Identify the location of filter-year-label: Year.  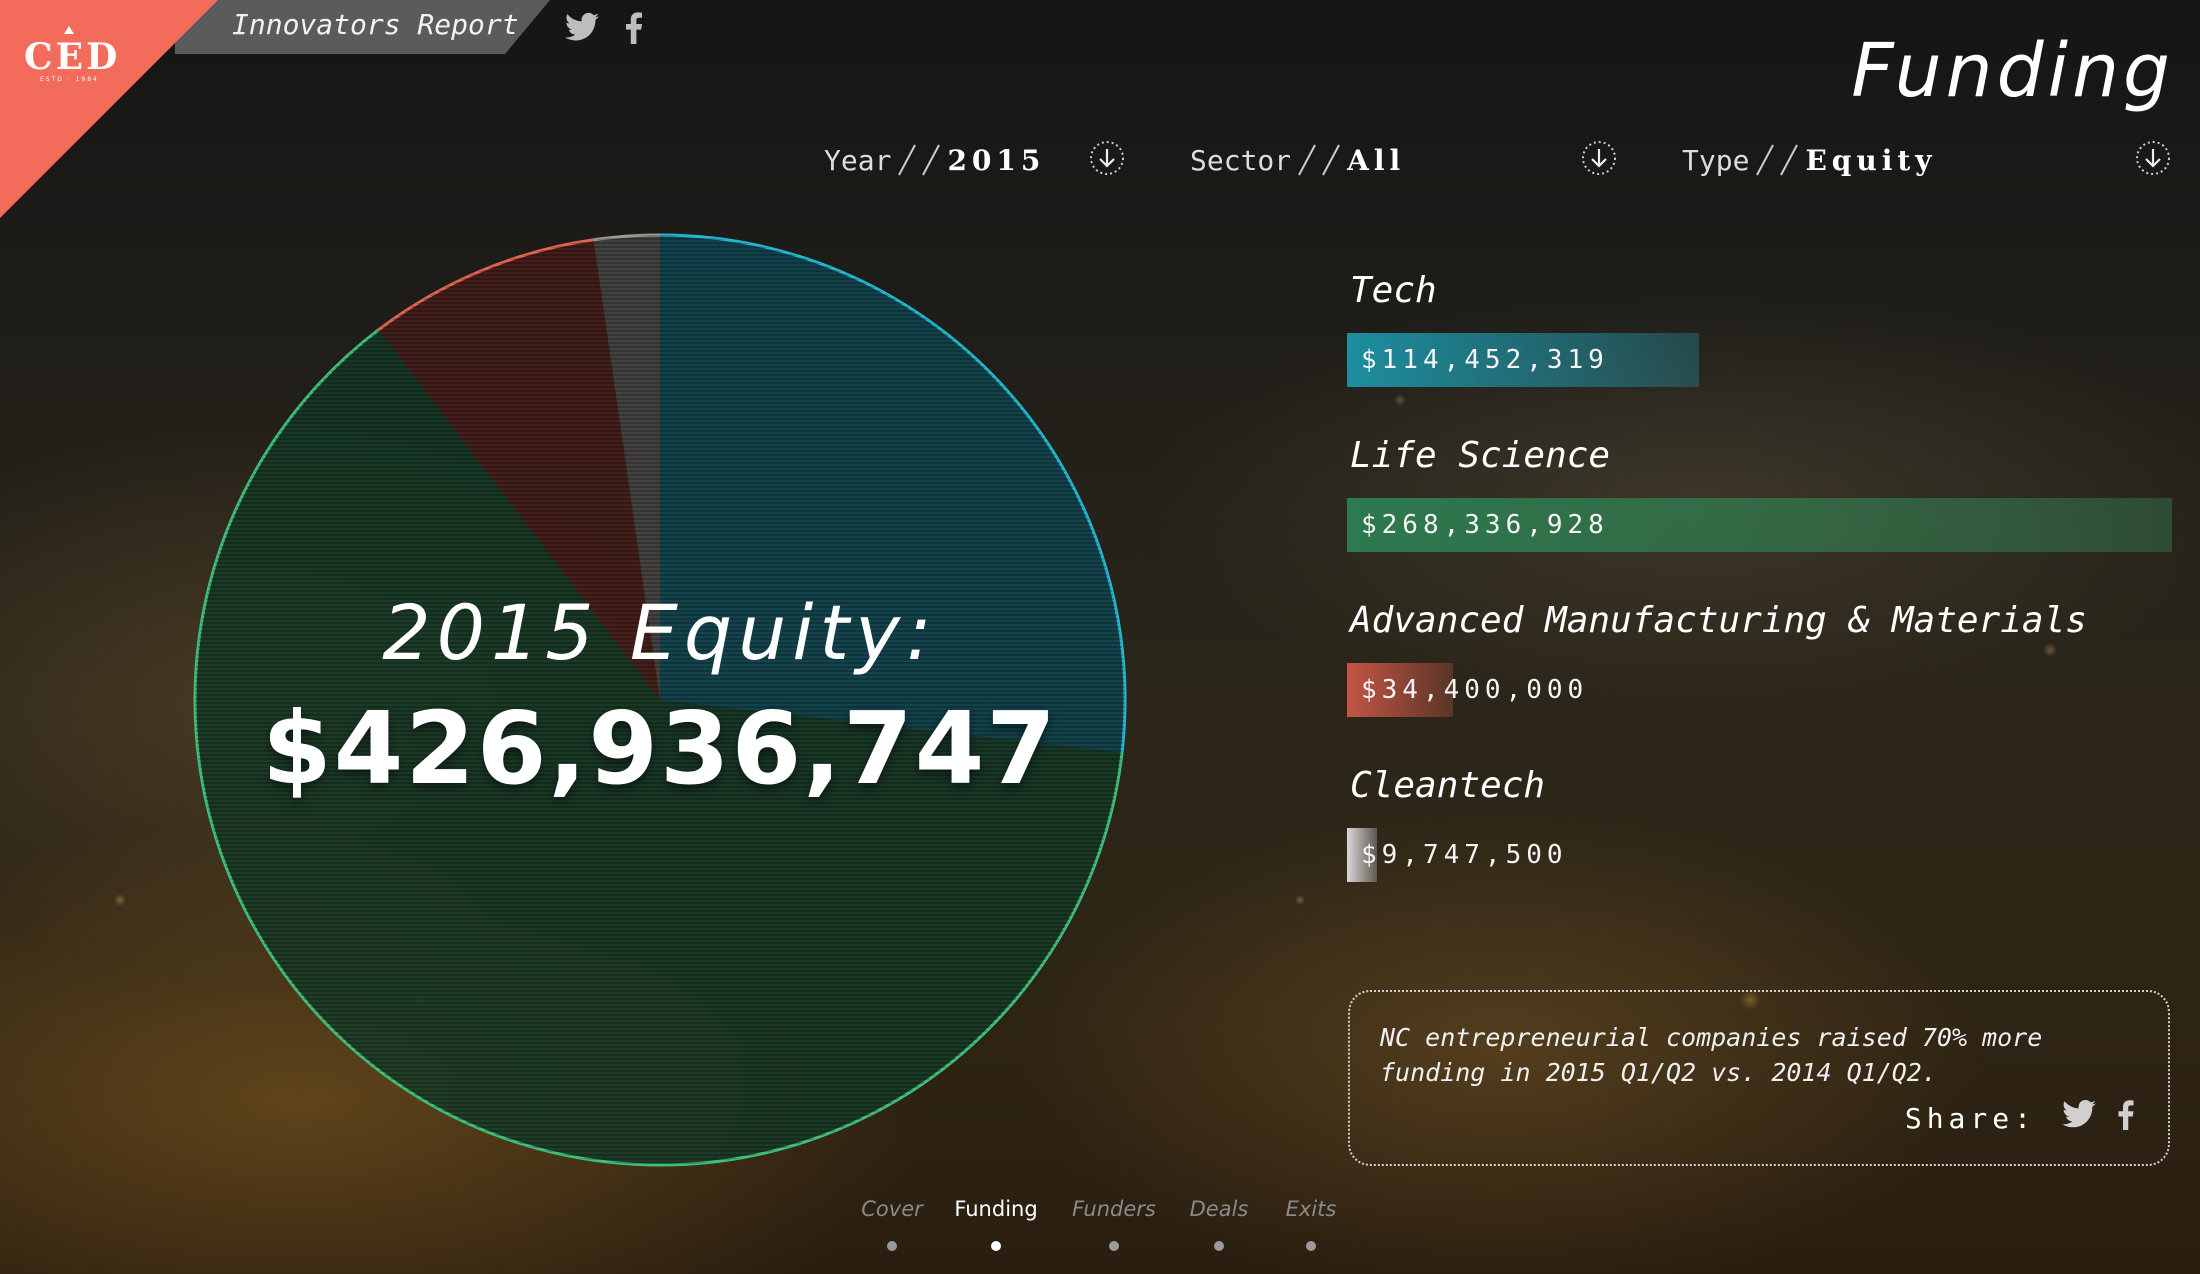
(858, 160).